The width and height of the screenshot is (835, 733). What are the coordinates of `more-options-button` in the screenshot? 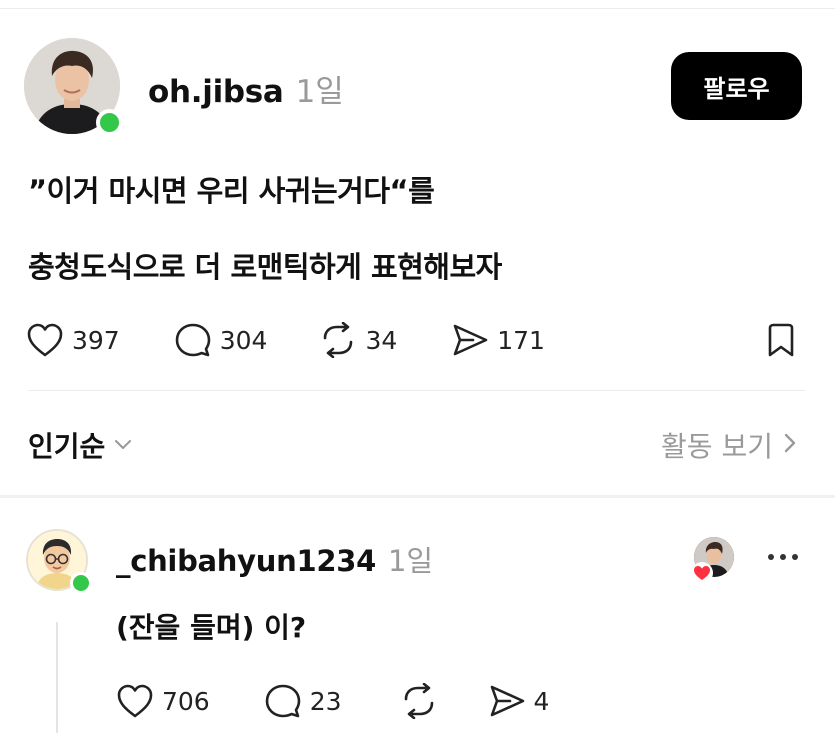 It's located at (783, 557).